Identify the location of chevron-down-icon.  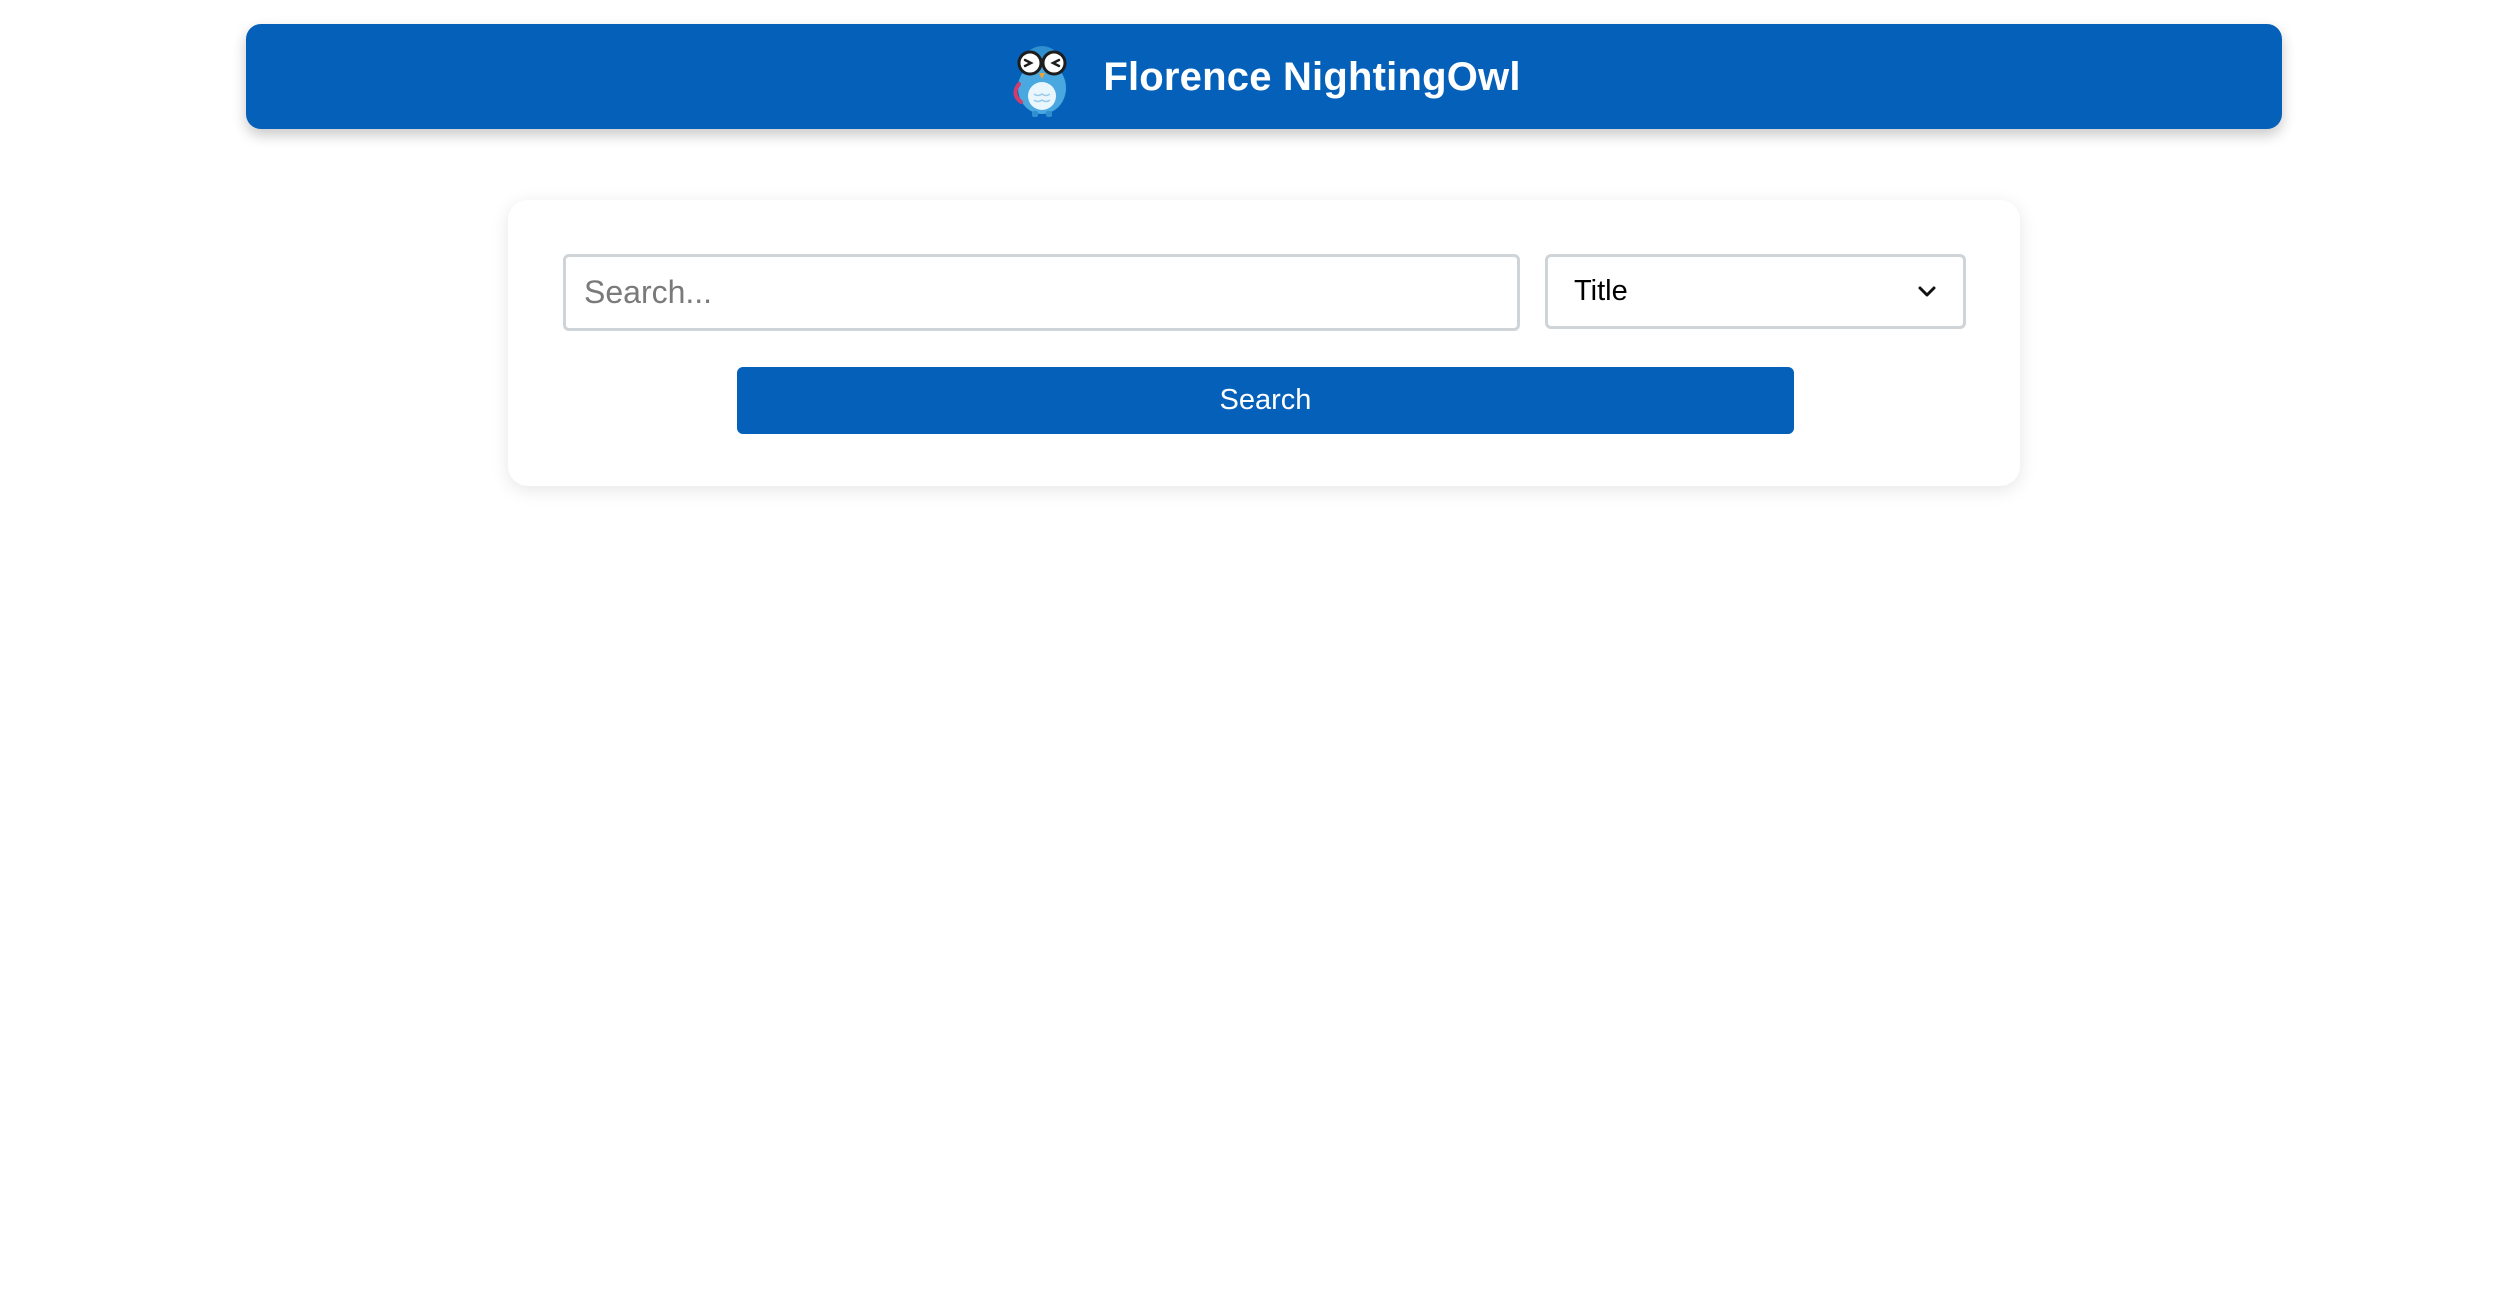
(1927, 291).